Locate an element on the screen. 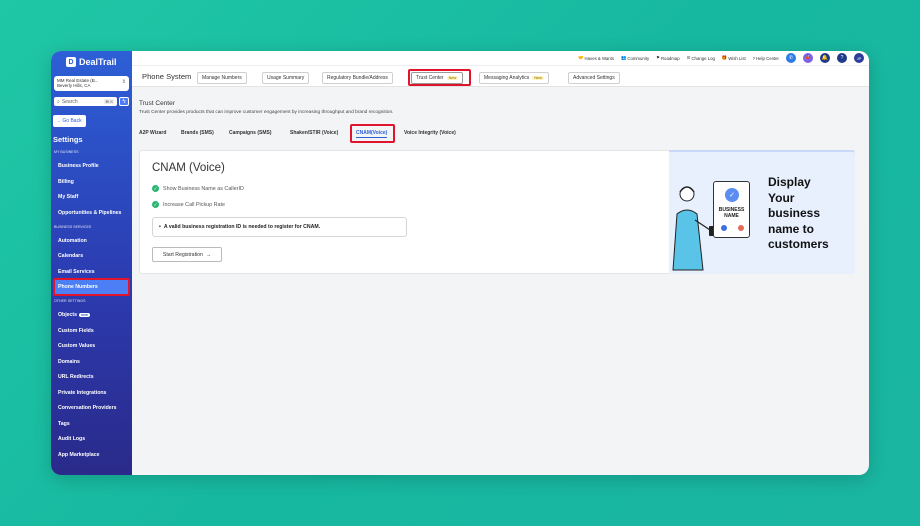 The image size is (920, 526). list-icon: ☰ is located at coordinates (688, 57).